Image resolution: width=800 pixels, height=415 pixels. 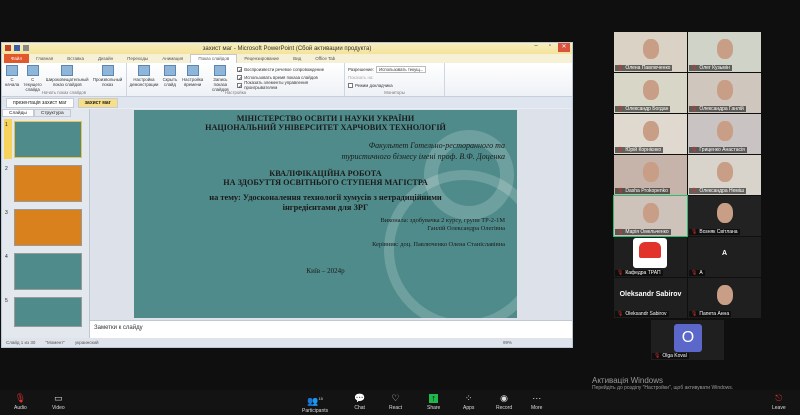 I want to click on more-icon: ⋯, so click(x=537, y=398).